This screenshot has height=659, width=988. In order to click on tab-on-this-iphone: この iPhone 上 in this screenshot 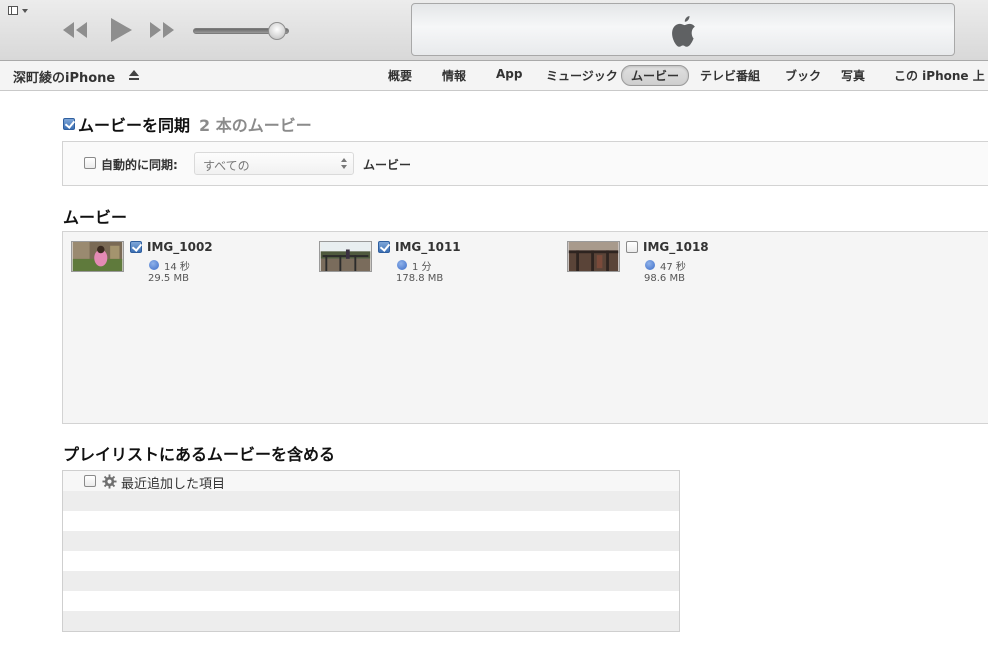, I will do `click(939, 75)`.